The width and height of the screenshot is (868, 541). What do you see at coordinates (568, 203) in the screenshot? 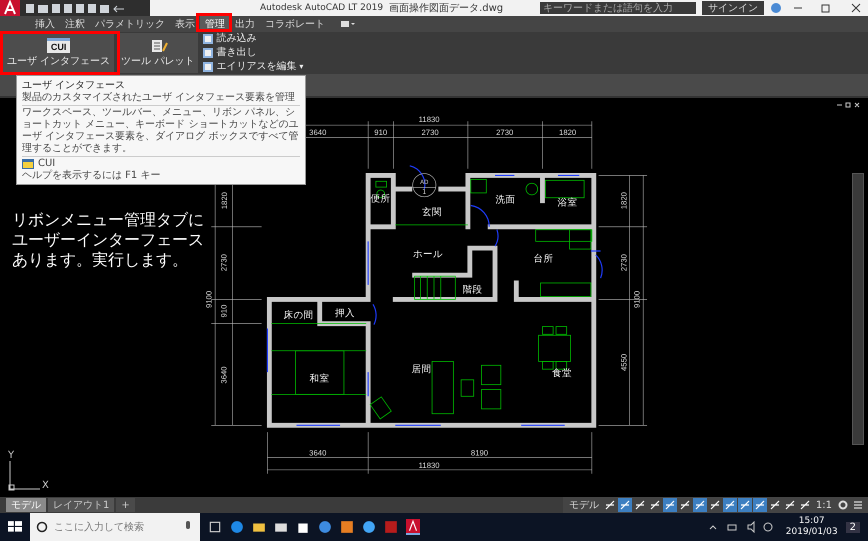
I see `room-label: 浴室` at bounding box center [568, 203].